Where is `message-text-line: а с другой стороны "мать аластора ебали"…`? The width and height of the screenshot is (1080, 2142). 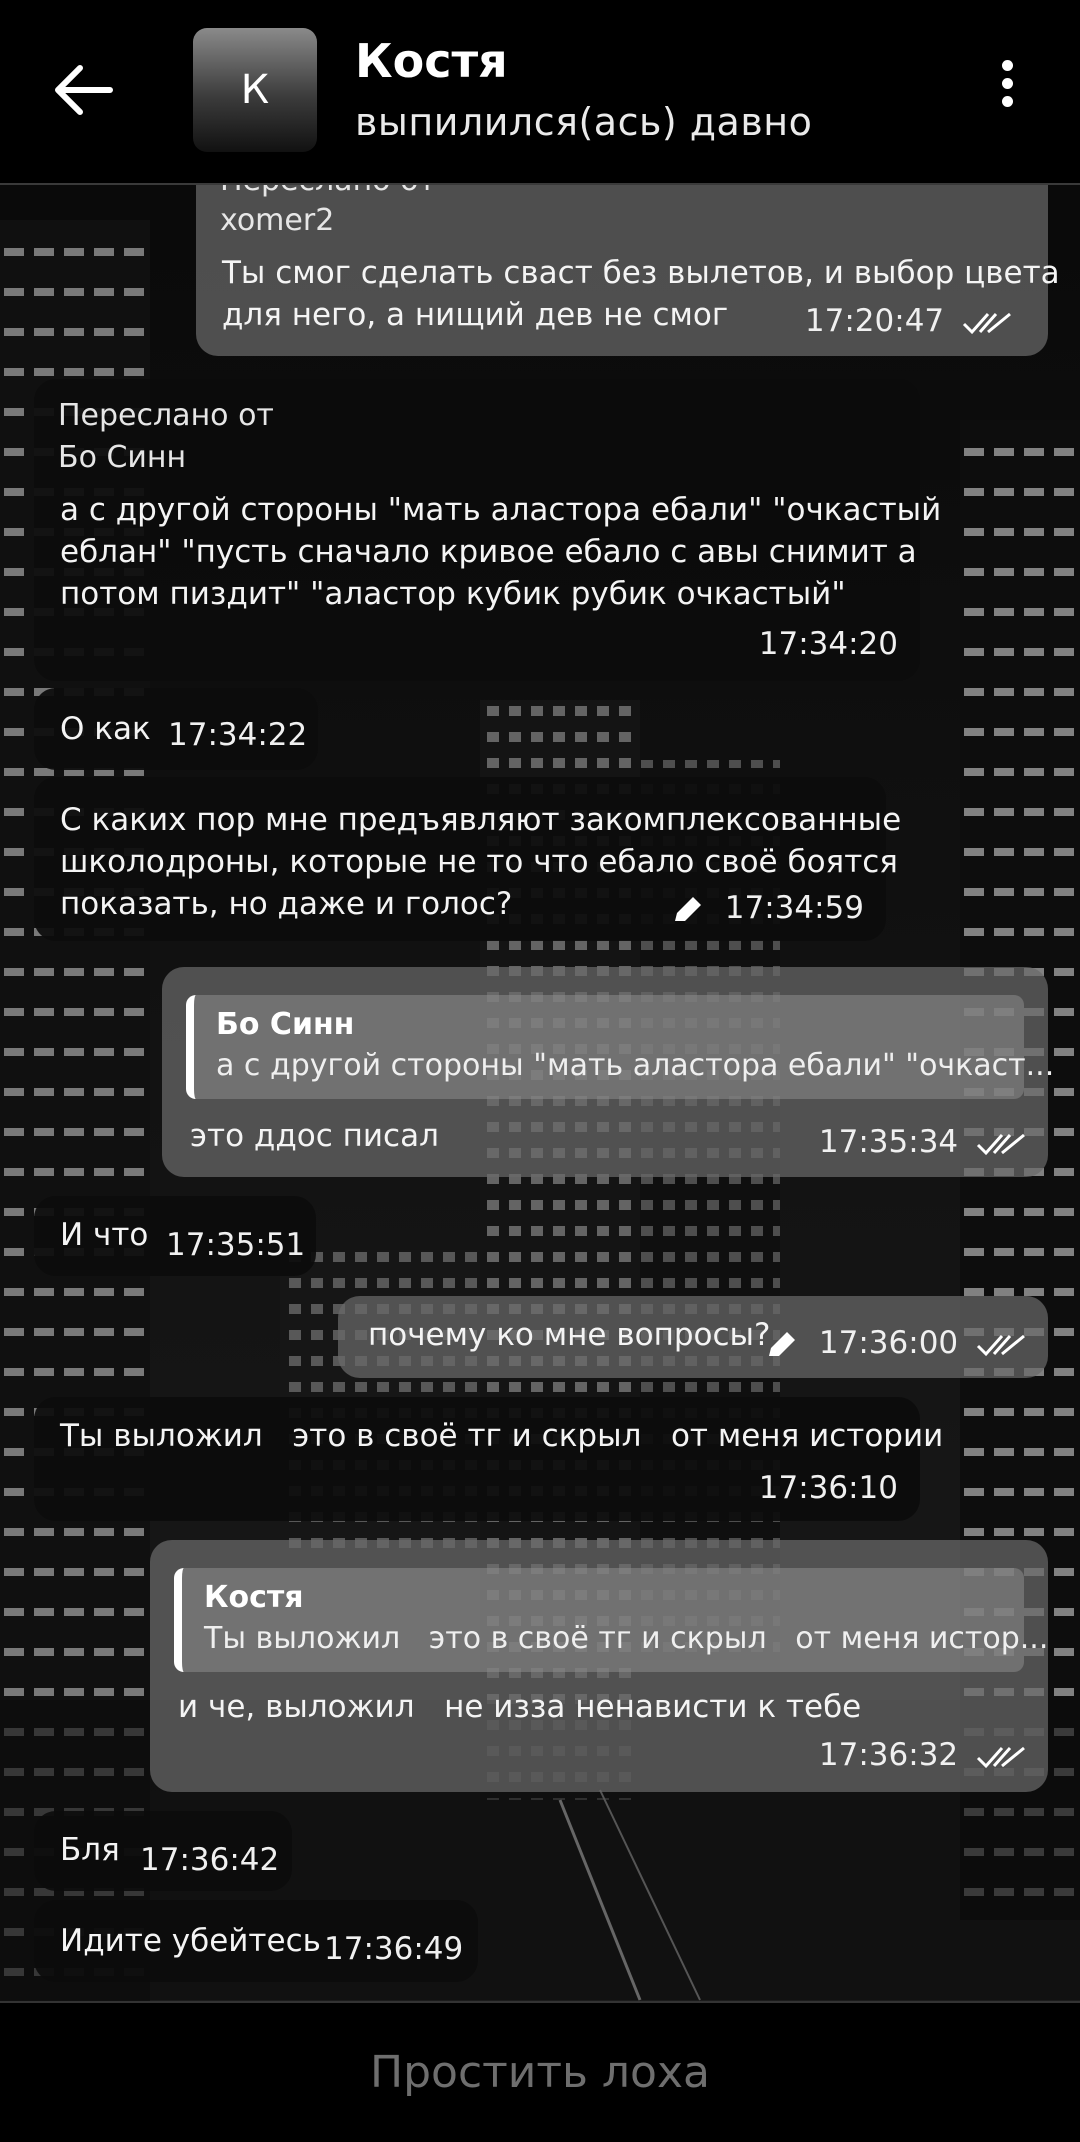 message-text-line: а с другой стороны "мать аластора ебали"… is located at coordinates (501, 510).